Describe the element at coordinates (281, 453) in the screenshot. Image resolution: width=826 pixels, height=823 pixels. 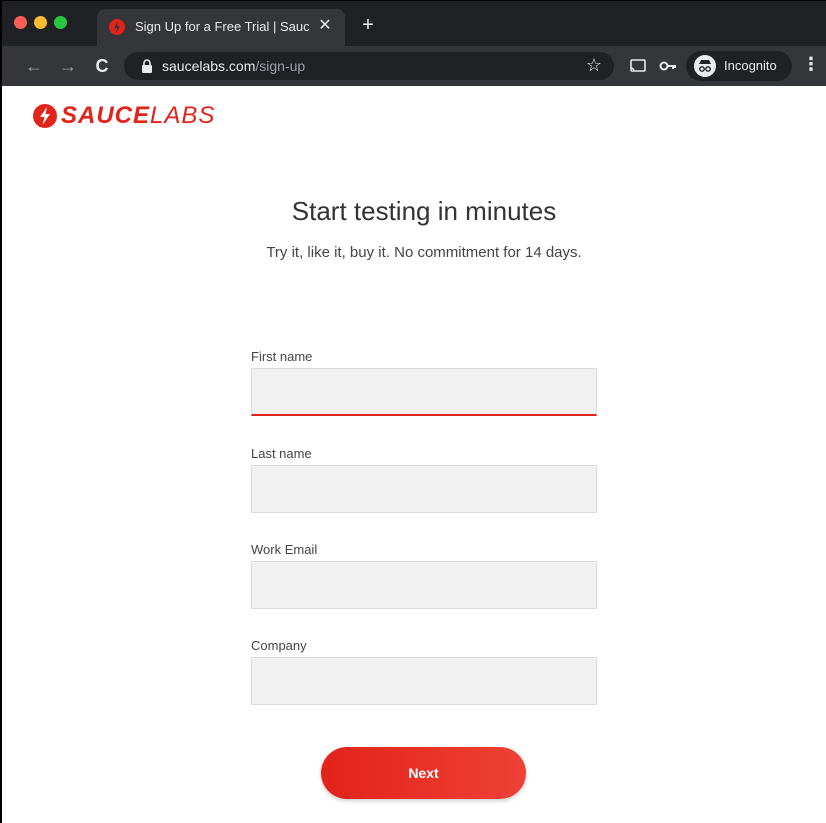
I see `last-name-label: Last name` at that location.